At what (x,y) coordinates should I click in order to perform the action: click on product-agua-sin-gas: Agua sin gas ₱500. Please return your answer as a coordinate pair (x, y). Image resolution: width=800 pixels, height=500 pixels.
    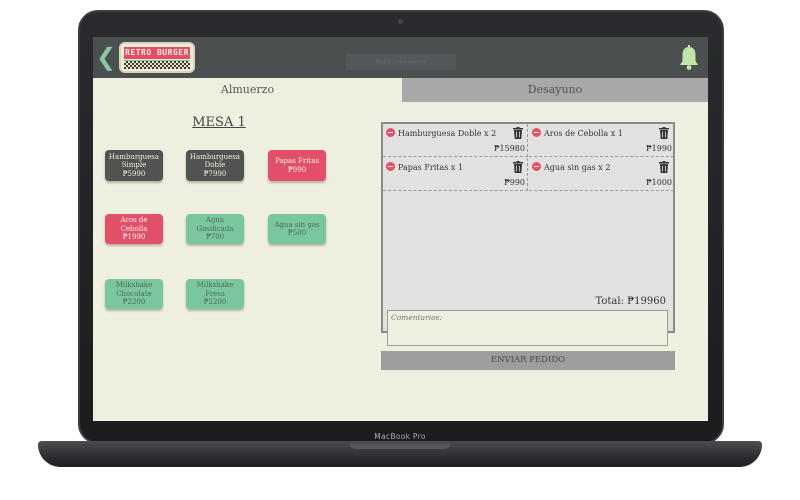
    Looking at the image, I should click on (297, 229).